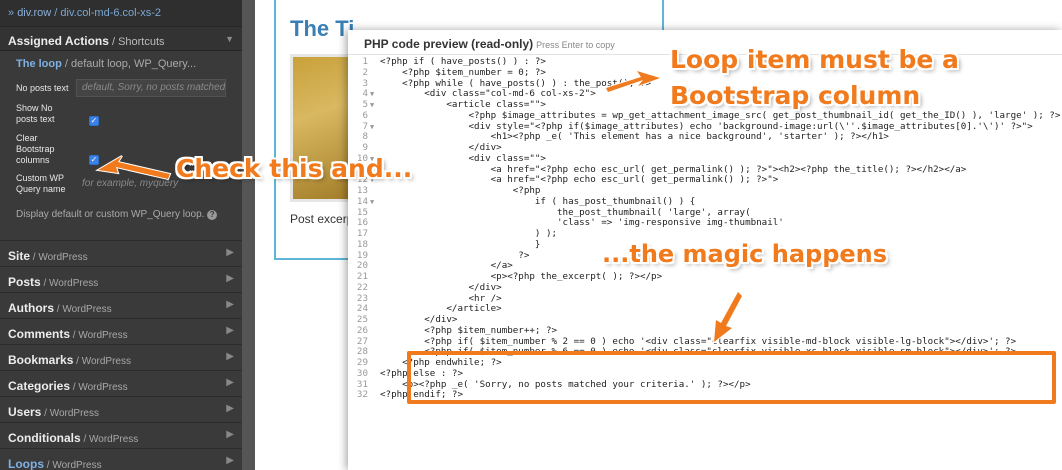 The width and height of the screenshot is (1062, 470). What do you see at coordinates (26, 463) in the screenshot?
I see `section-name: Loops` at bounding box center [26, 463].